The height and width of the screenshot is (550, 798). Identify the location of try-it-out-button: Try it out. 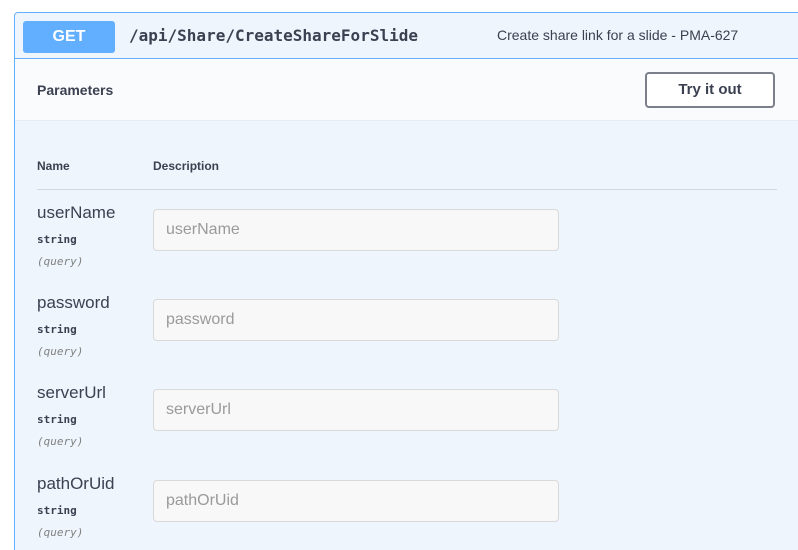
(710, 90).